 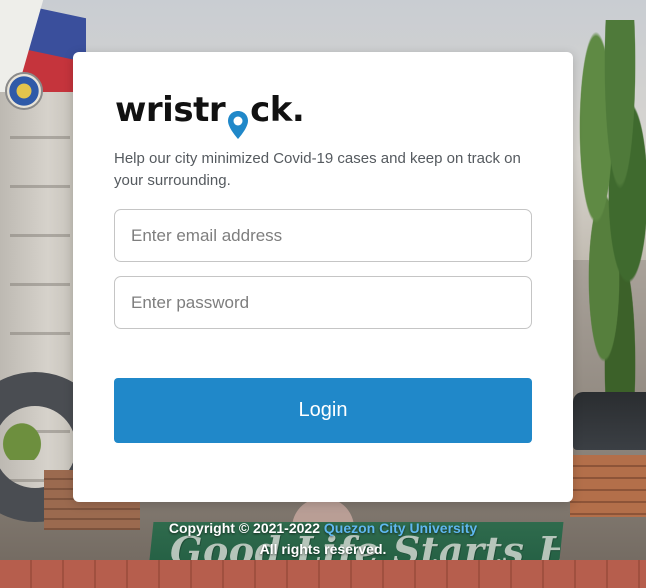 I want to click on city-seal, so click(x=24, y=91).